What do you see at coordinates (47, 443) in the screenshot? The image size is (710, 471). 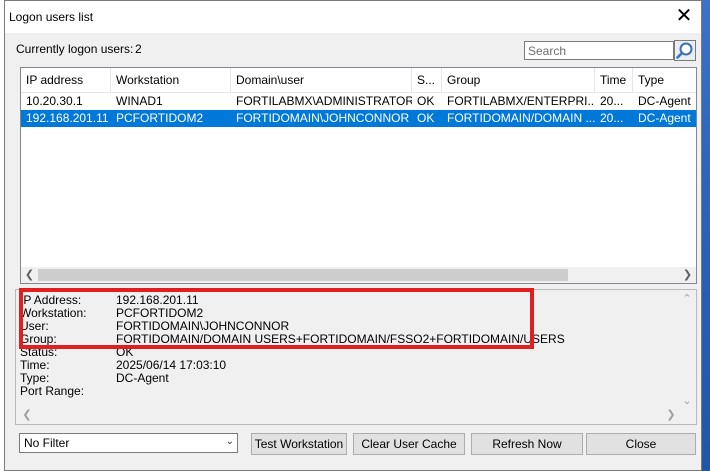 I see `filter-selected-value: No Filter` at bounding box center [47, 443].